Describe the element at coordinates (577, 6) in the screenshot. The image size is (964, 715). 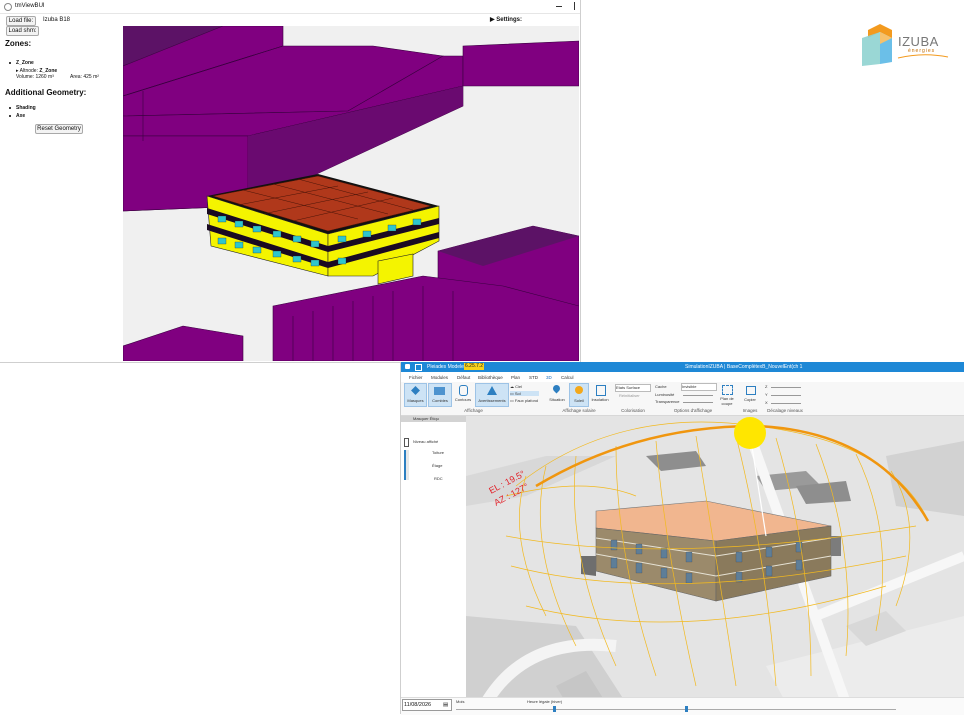
I see `maximize-icon` at that location.